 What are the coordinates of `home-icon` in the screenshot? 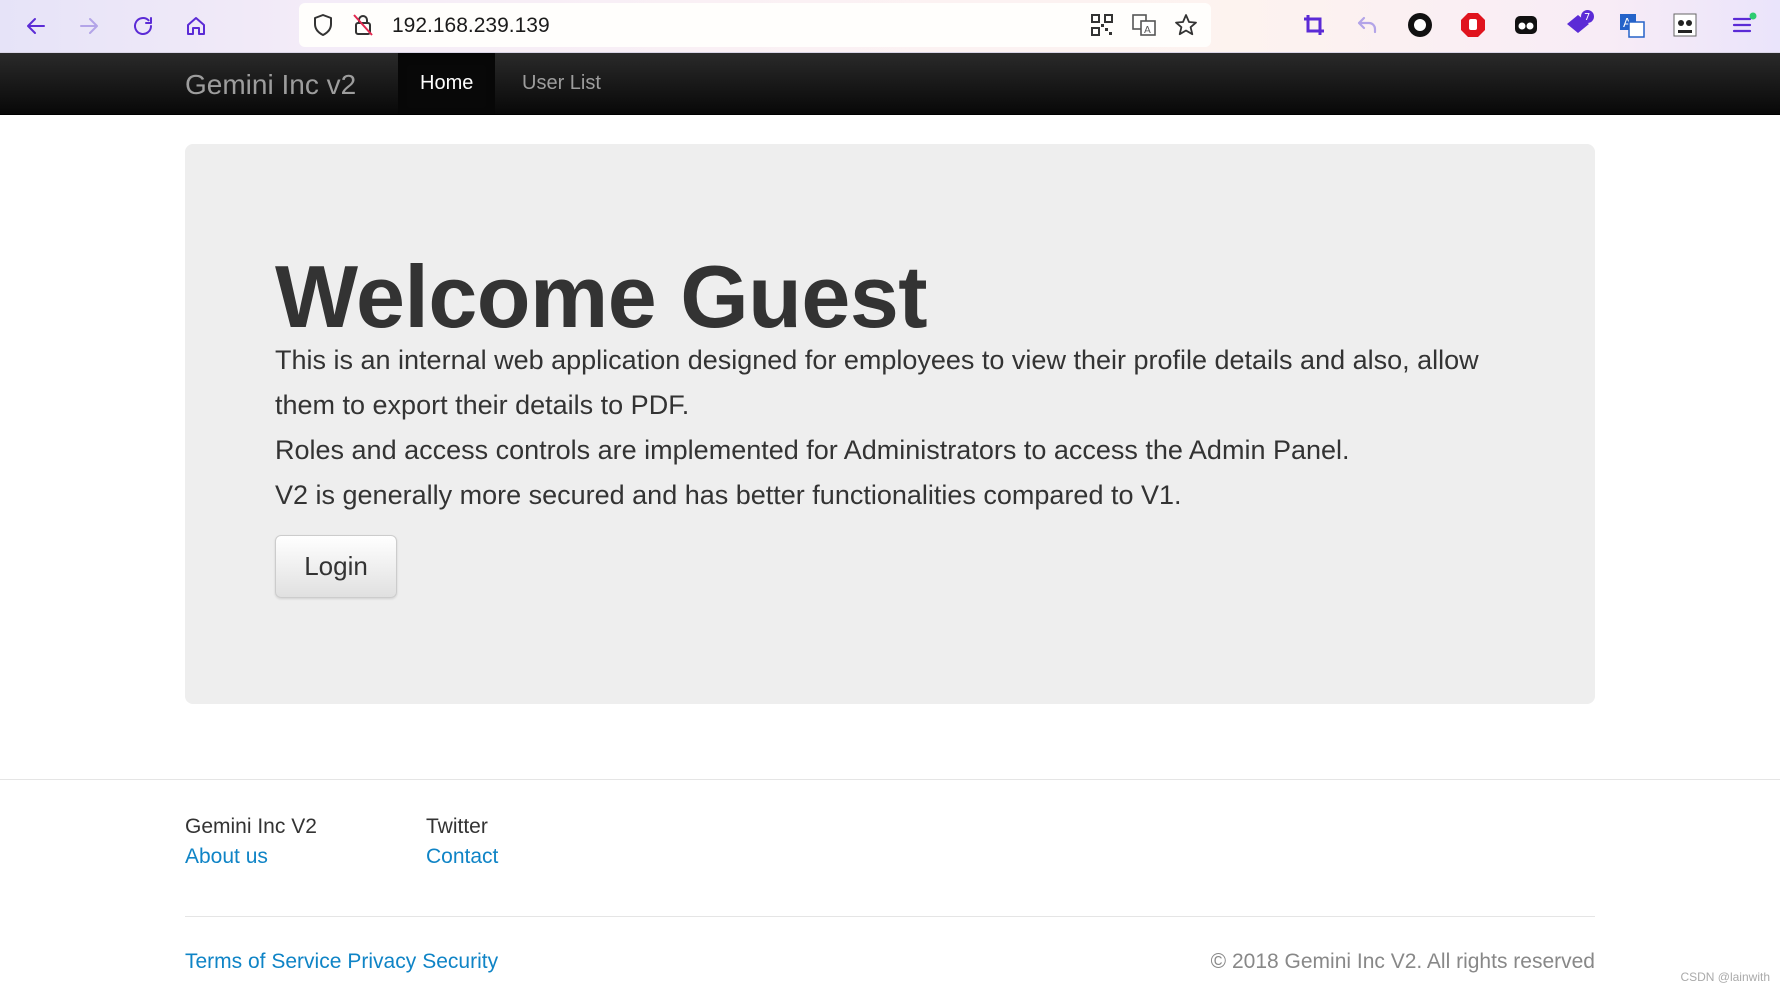 It's located at (196, 26).